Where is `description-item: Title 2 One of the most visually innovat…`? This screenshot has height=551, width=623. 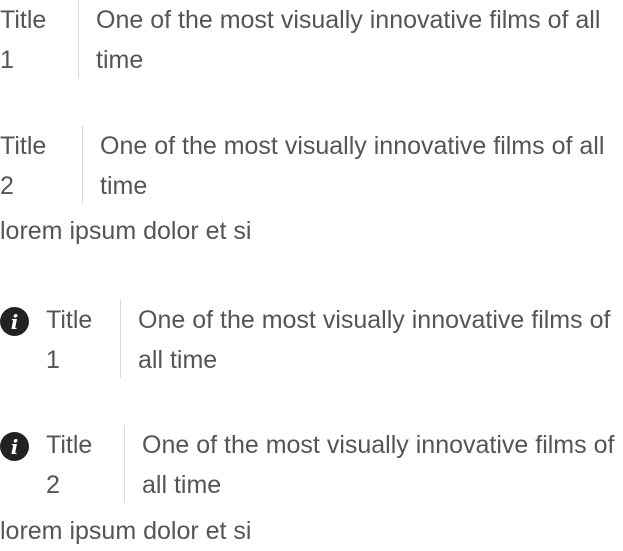
description-item: Title 2 One of the most visually innovat… is located at coordinates (311, 166).